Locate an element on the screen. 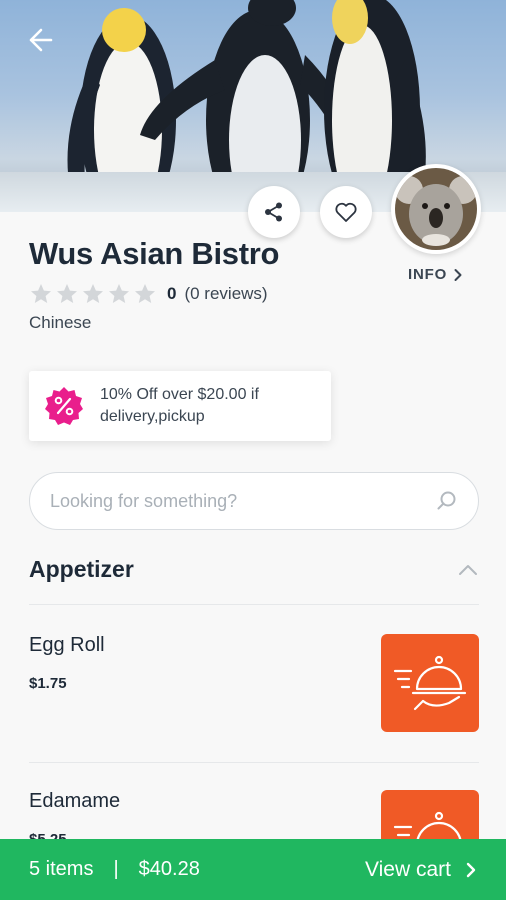 The width and height of the screenshot is (506, 900). cart-total: $40.28 is located at coordinates (169, 869).